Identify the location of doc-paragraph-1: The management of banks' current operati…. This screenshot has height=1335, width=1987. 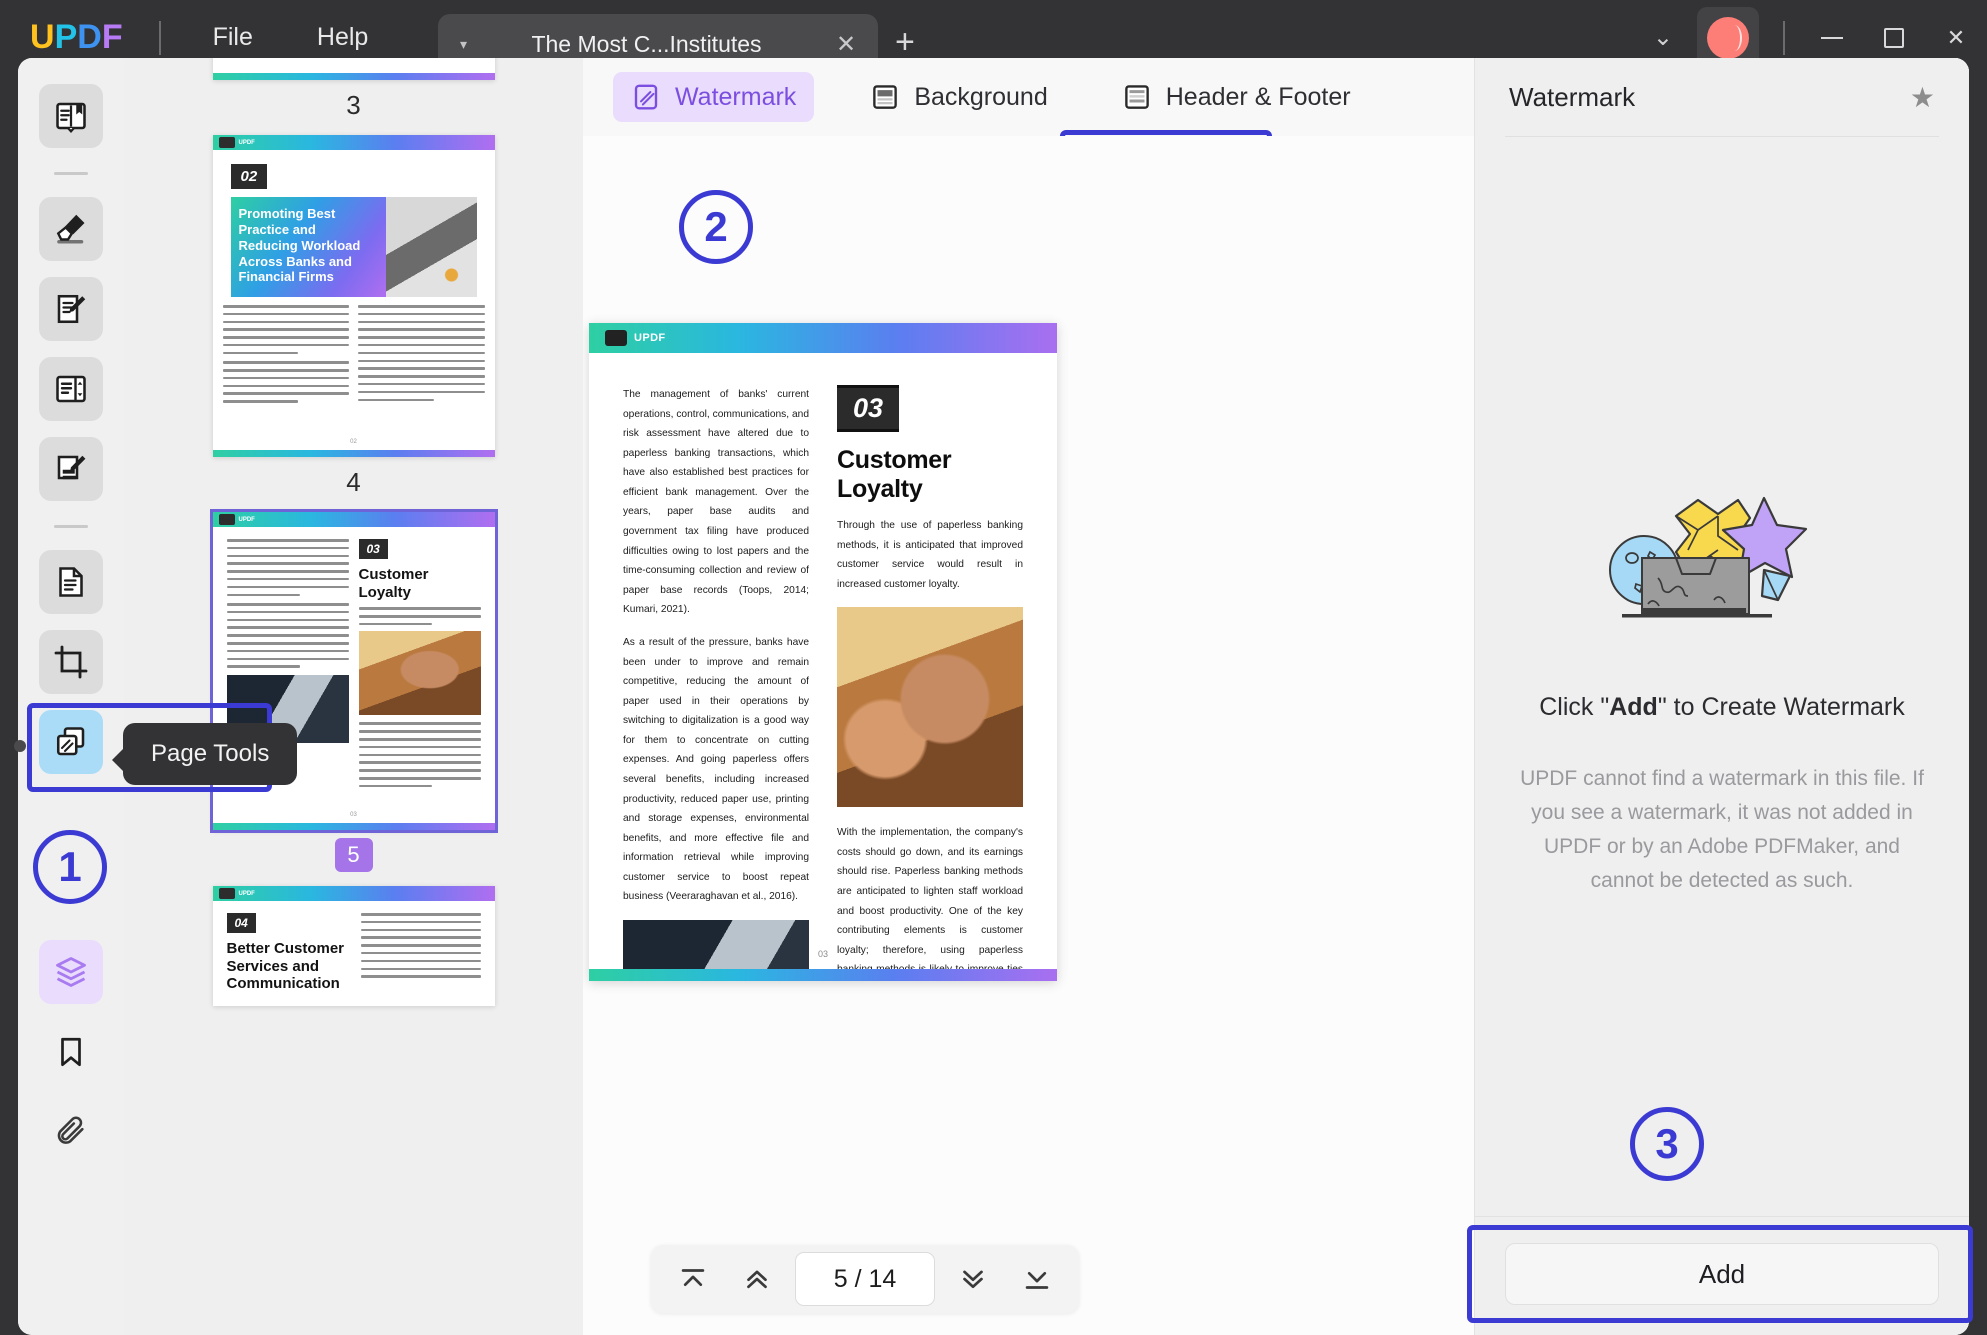
(716, 502).